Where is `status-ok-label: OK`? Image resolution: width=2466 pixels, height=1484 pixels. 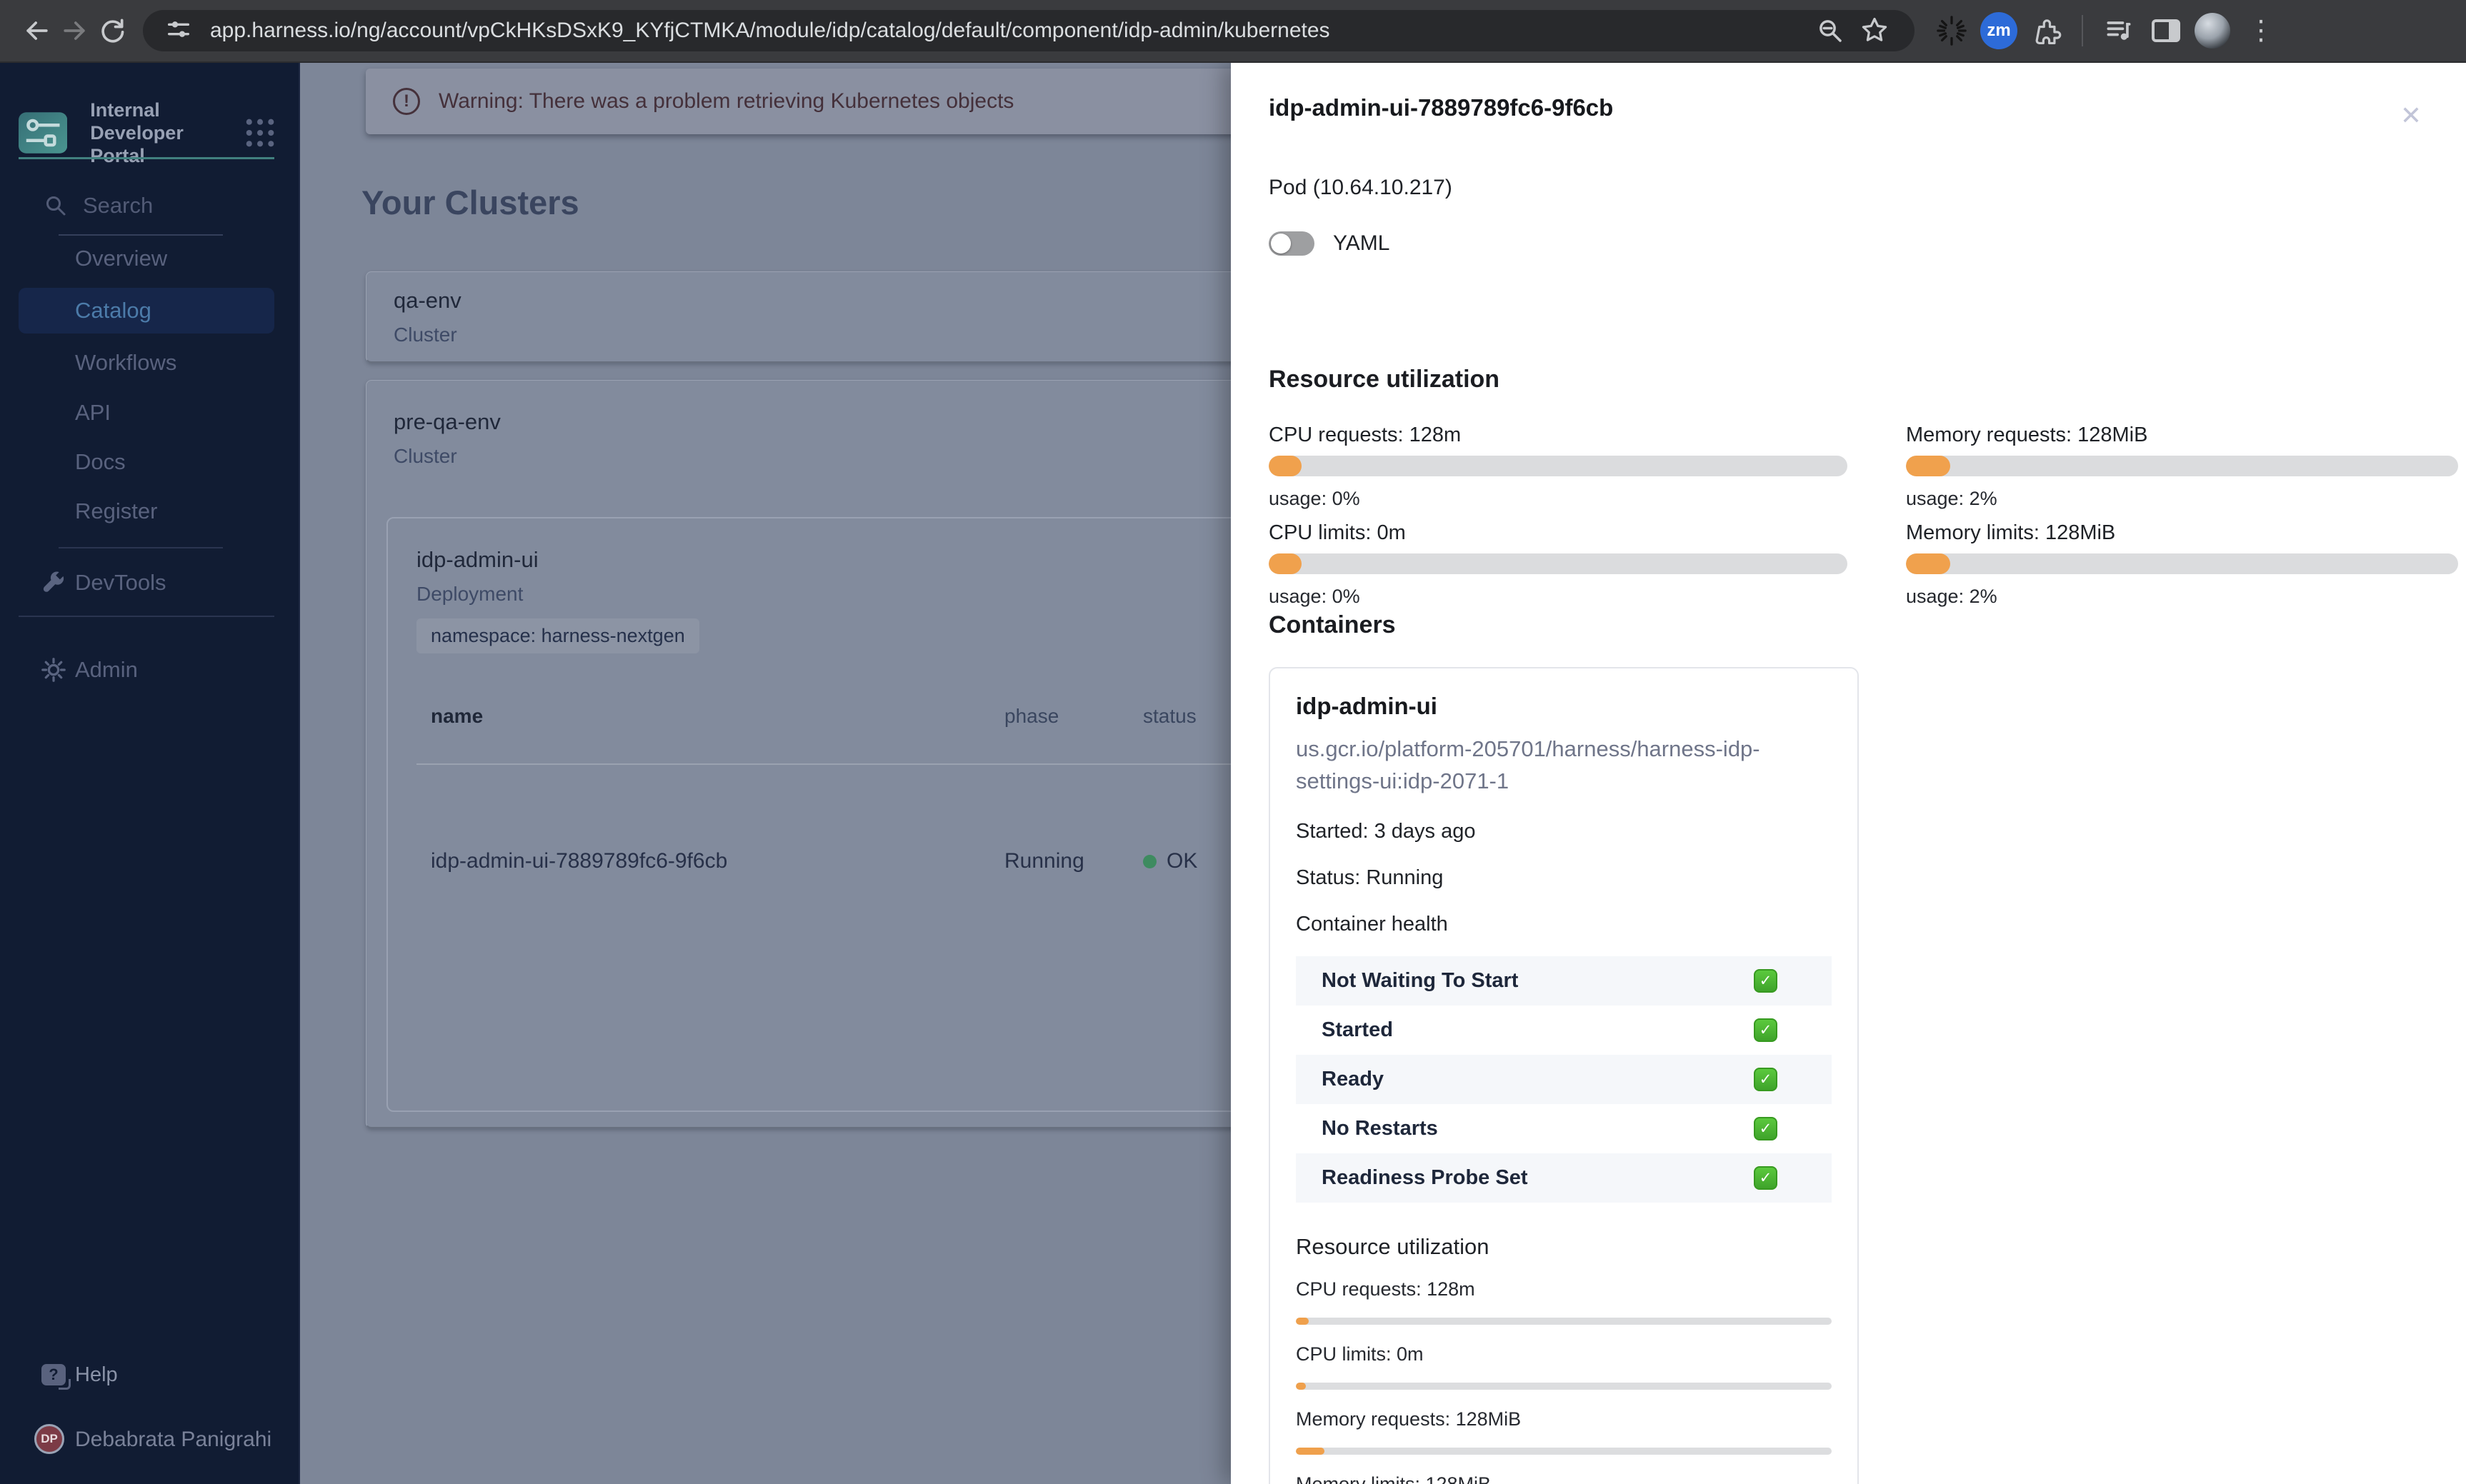 status-ok-label: OK is located at coordinates (1182, 861).